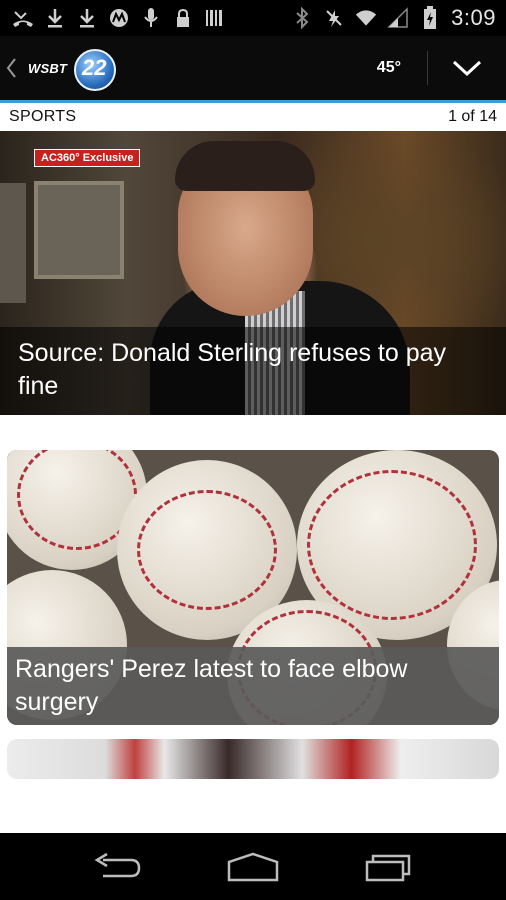 The width and height of the screenshot is (506, 900). What do you see at coordinates (118, 867) in the screenshot?
I see `back-icon` at bounding box center [118, 867].